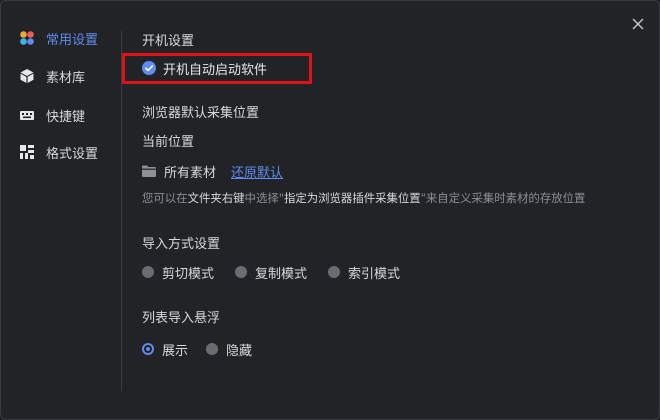 Image resolution: width=660 pixels, height=420 pixels. I want to click on sidebar-item-general: 常用设置, so click(58, 38).